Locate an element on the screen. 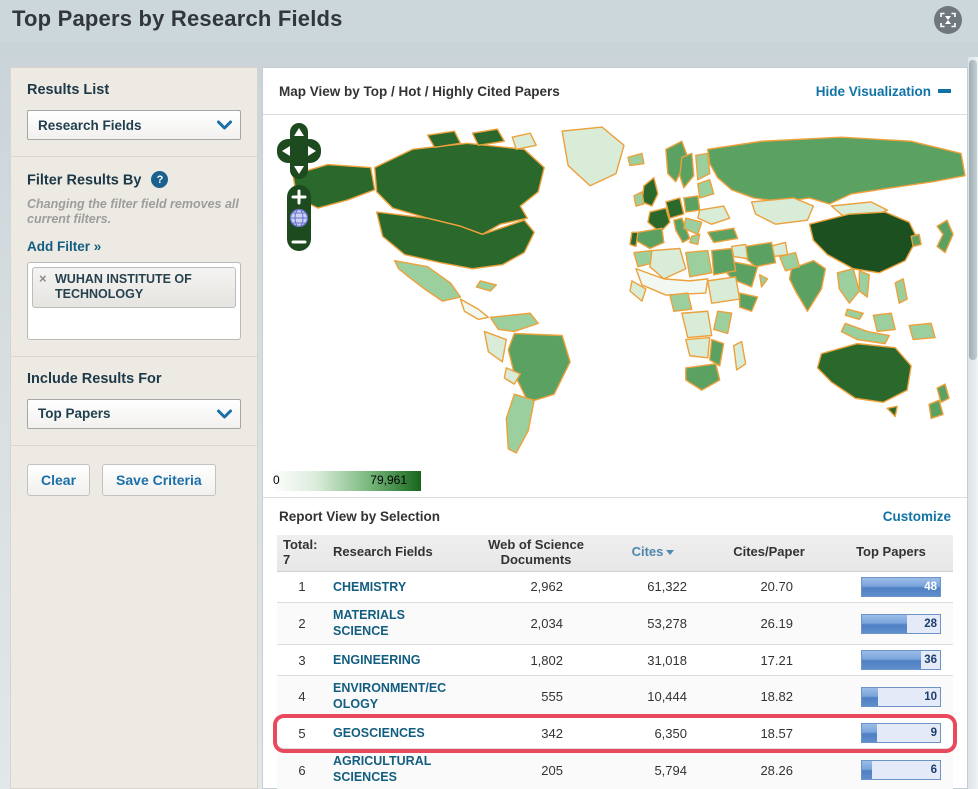 The width and height of the screenshot is (978, 789). map-region-oman is located at coordinates (763, 281).